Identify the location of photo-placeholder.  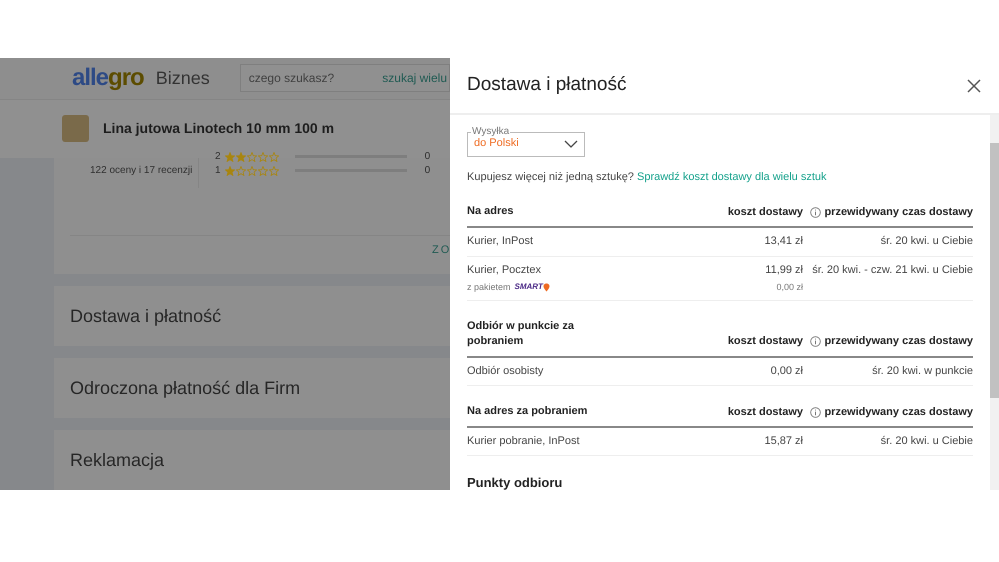
(75, 128).